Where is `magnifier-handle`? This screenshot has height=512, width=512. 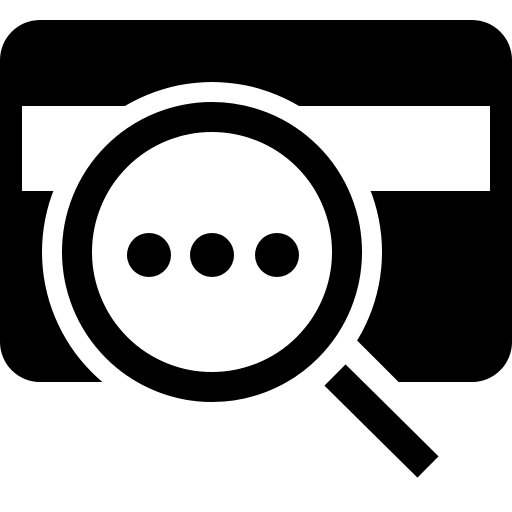
magnifier-handle is located at coordinates (381, 421).